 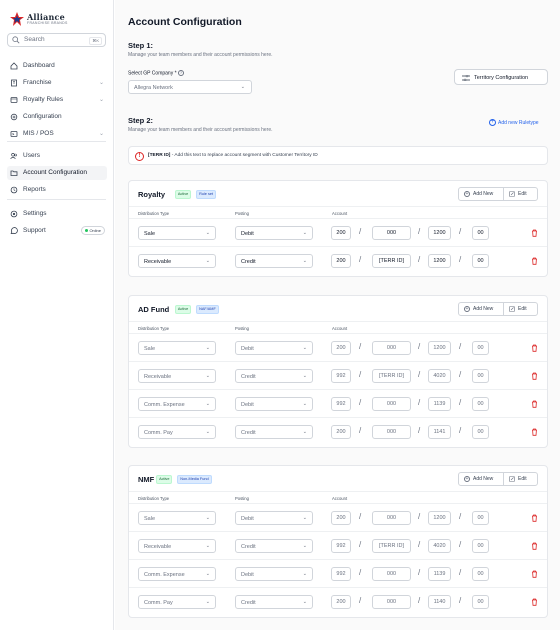 What do you see at coordinates (58, 100) in the screenshot?
I see `sidebar-item-royalty-rules: Royalty Rules ⌄` at bounding box center [58, 100].